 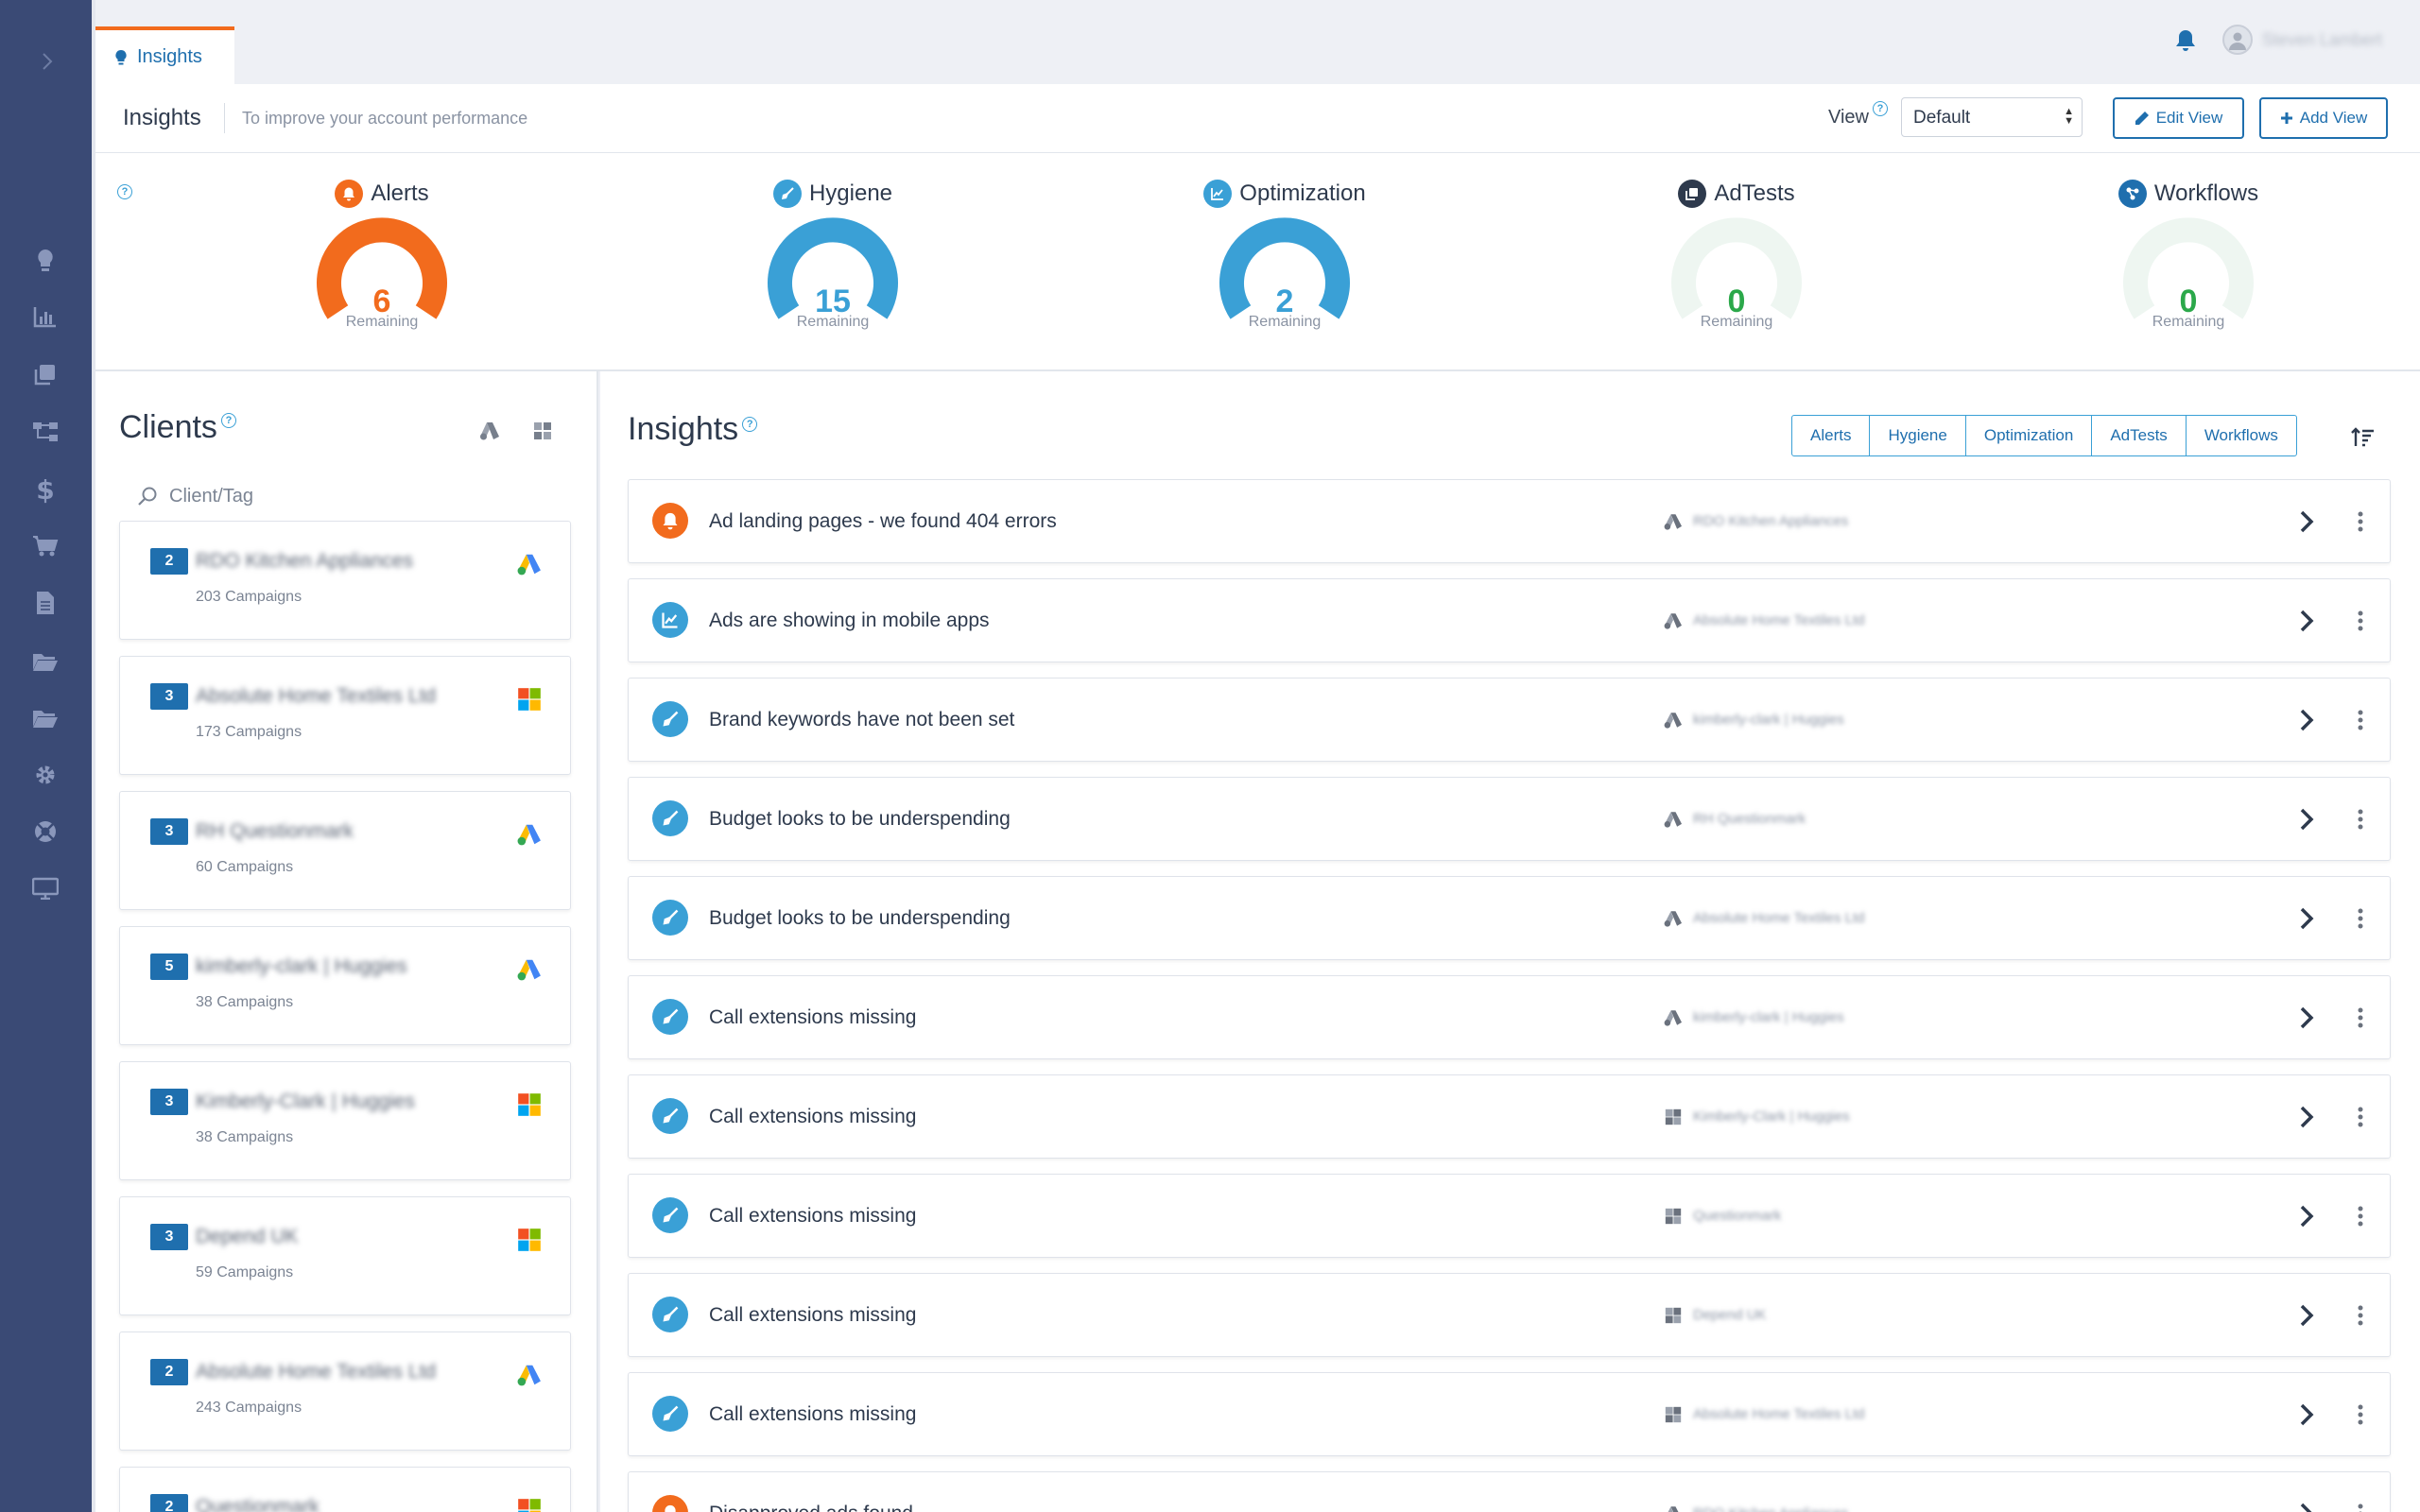 What do you see at coordinates (45, 374) in the screenshot?
I see `copy-icon` at bounding box center [45, 374].